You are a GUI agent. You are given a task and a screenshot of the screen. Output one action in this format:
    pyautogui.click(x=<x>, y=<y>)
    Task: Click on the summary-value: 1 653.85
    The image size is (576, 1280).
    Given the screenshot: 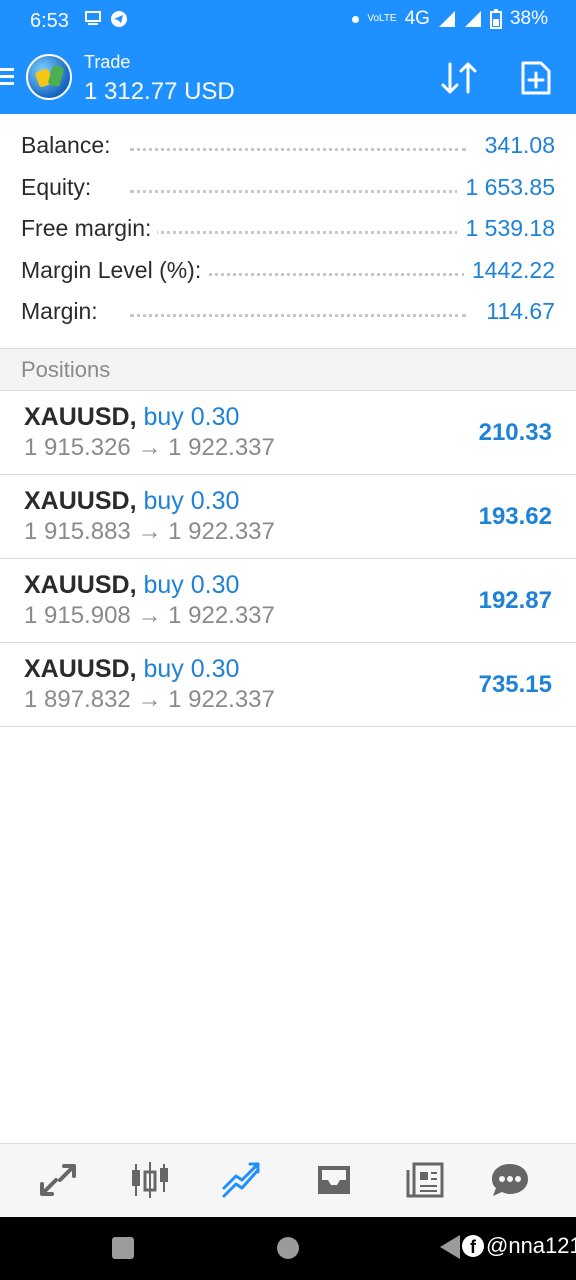 What is the action you would take?
    pyautogui.click(x=506, y=187)
    